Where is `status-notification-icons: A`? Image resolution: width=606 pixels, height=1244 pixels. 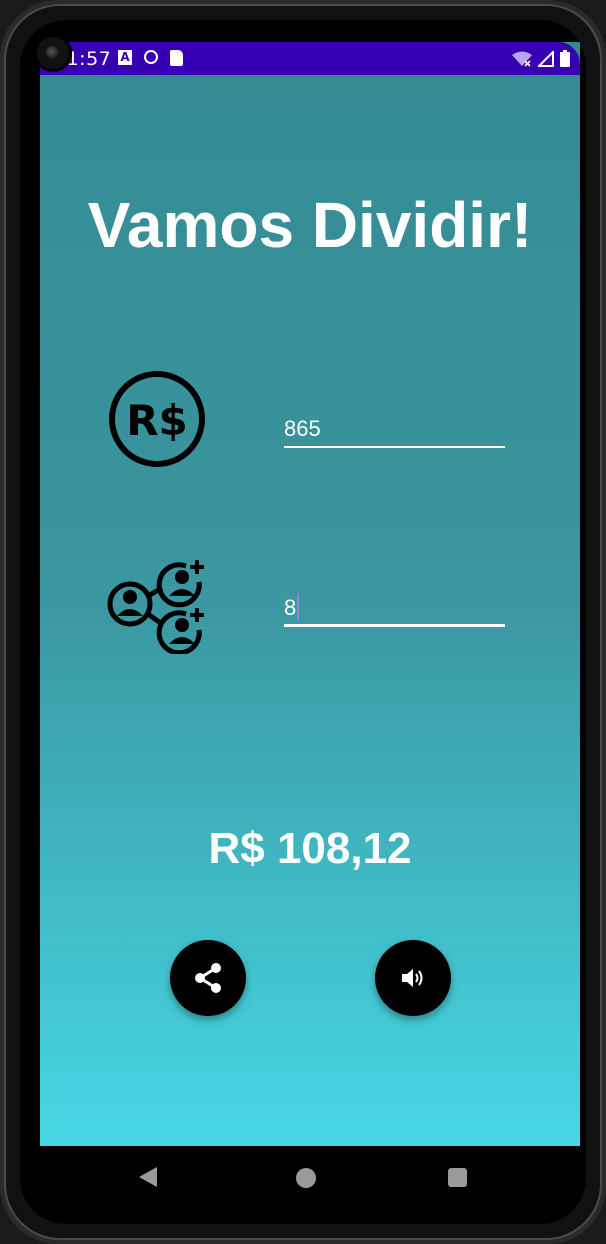 status-notification-icons: A is located at coordinates (150, 58).